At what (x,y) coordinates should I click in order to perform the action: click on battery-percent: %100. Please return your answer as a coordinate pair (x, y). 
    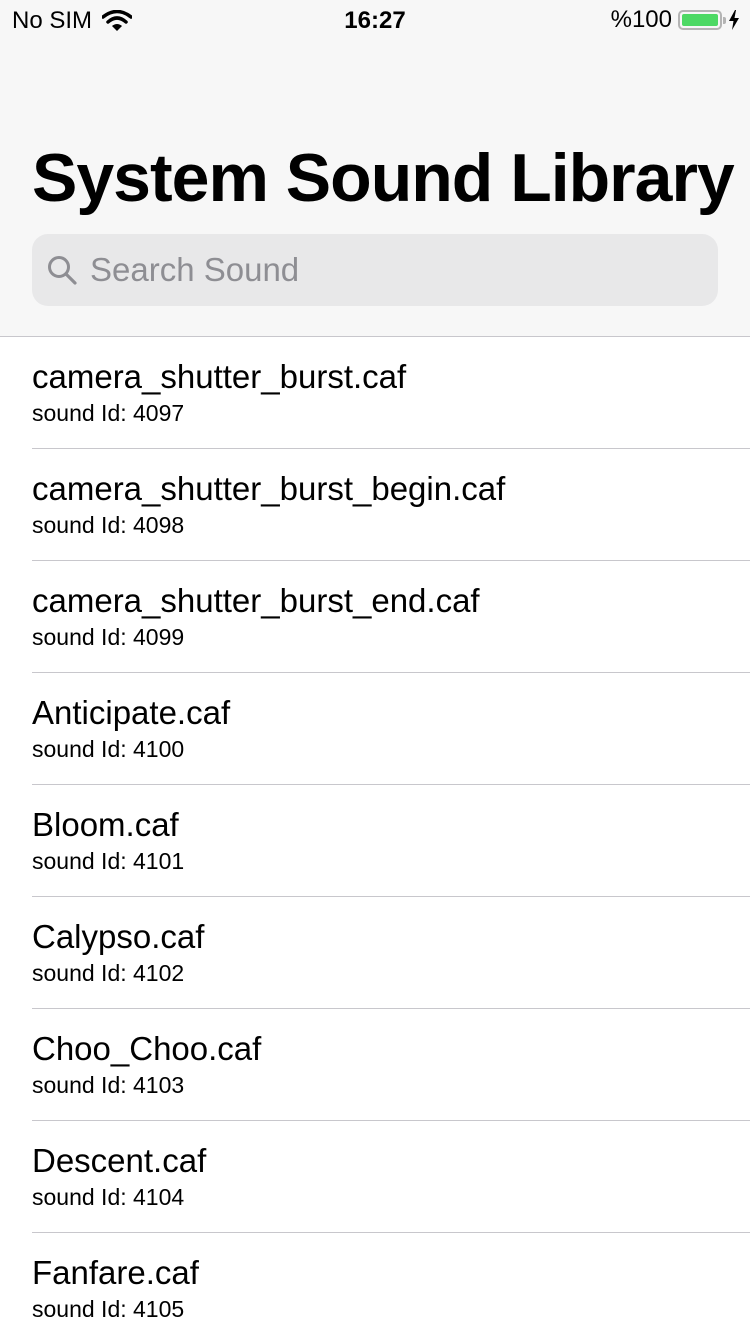
    Looking at the image, I should click on (641, 19).